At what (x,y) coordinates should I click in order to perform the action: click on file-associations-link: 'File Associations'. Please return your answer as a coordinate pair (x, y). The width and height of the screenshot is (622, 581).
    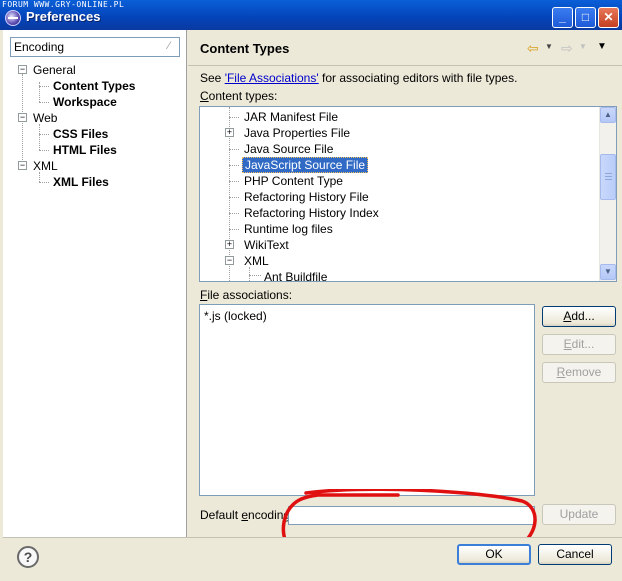
    Looking at the image, I should click on (272, 78).